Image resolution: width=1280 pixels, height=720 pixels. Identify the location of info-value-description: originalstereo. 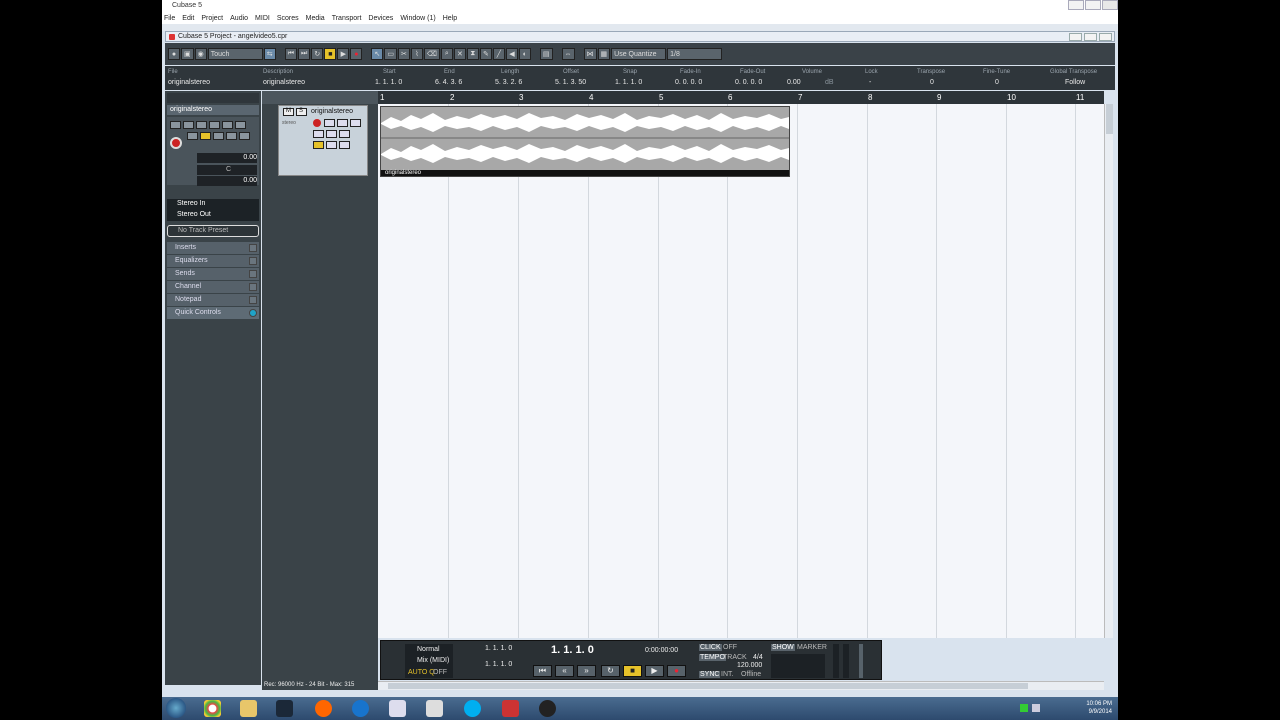
(284, 82).